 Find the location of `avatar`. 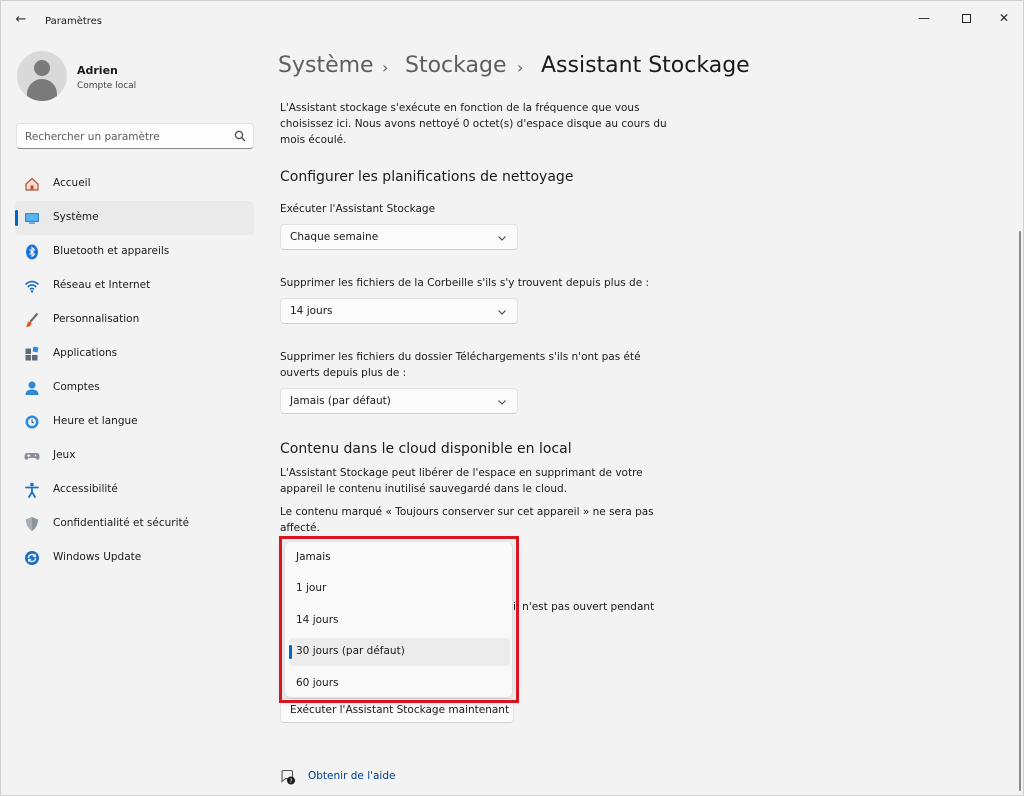

avatar is located at coordinates (42, 76).